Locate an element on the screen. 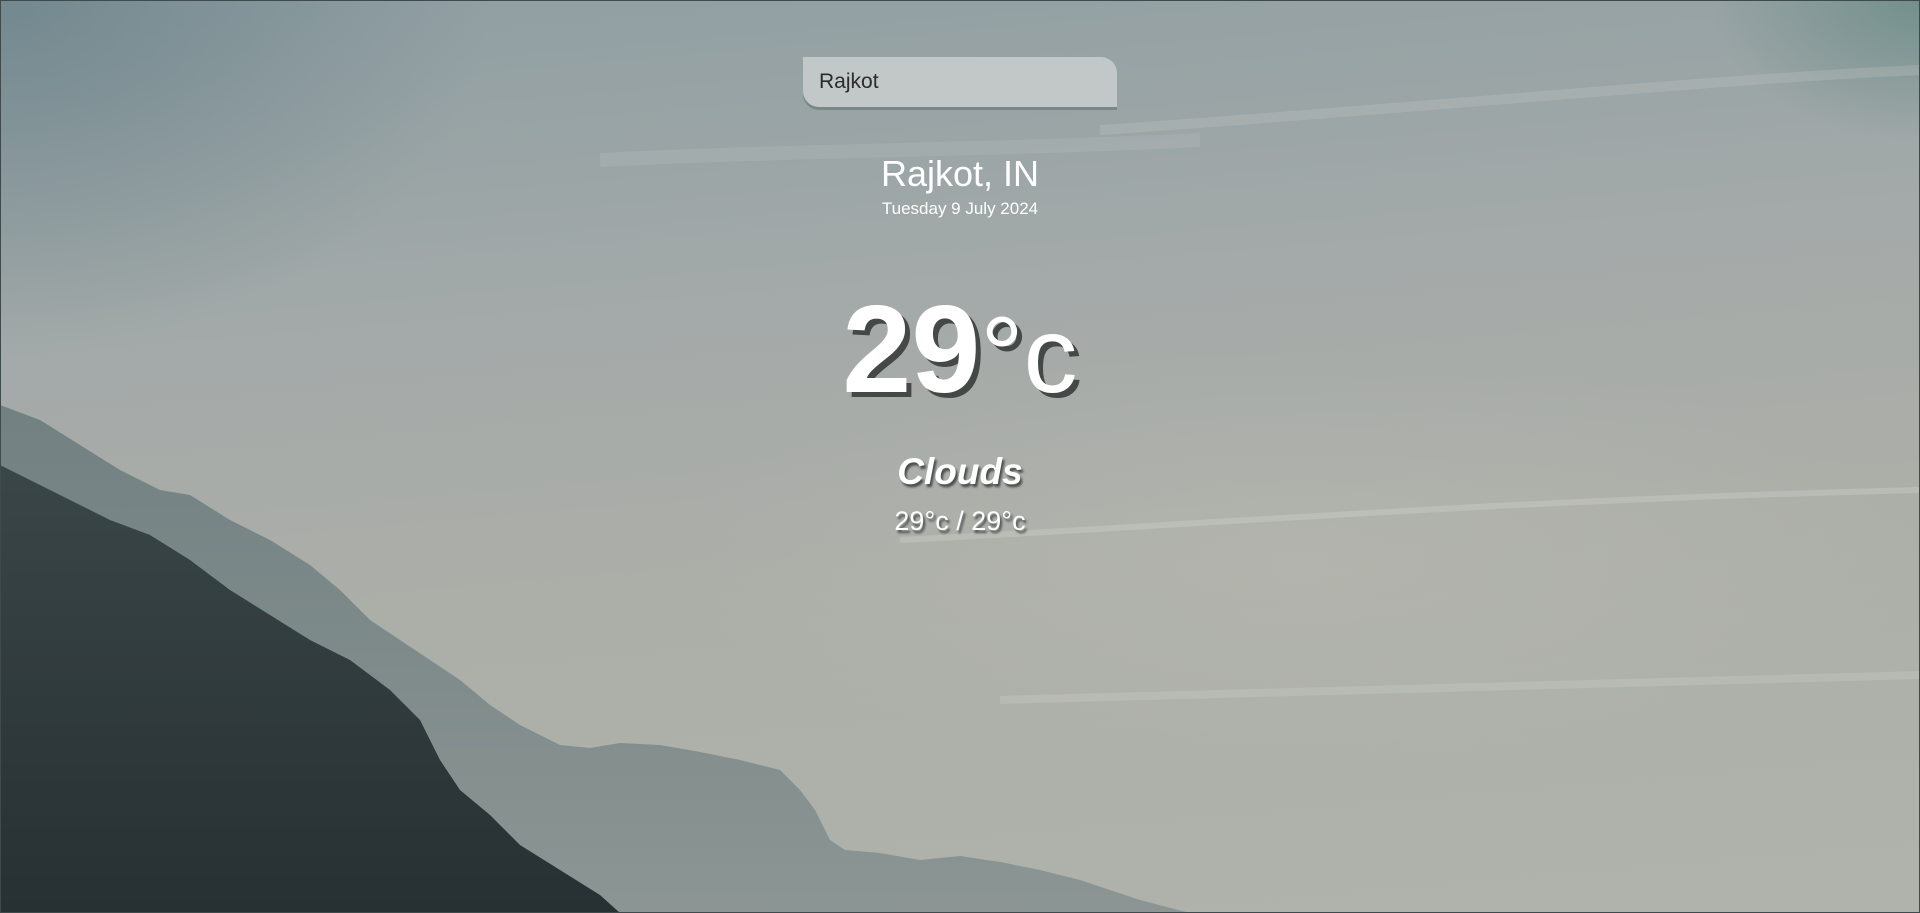 Image resolution: width=1920 pixels, height=913 pixels. city-name: Rajkot, IN is located at coordinates (960, 173).